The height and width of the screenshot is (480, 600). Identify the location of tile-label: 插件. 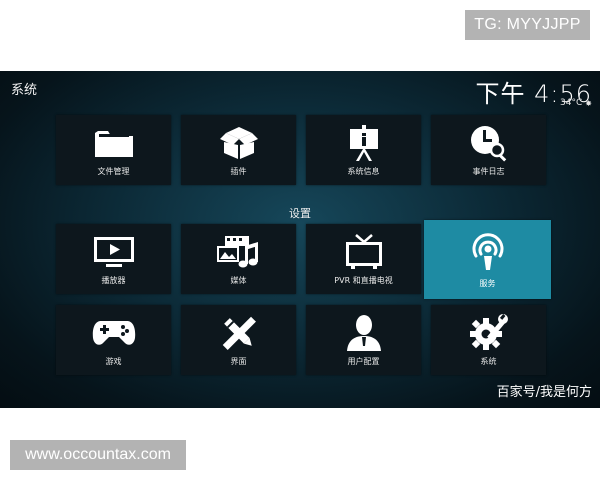
(238, 171).